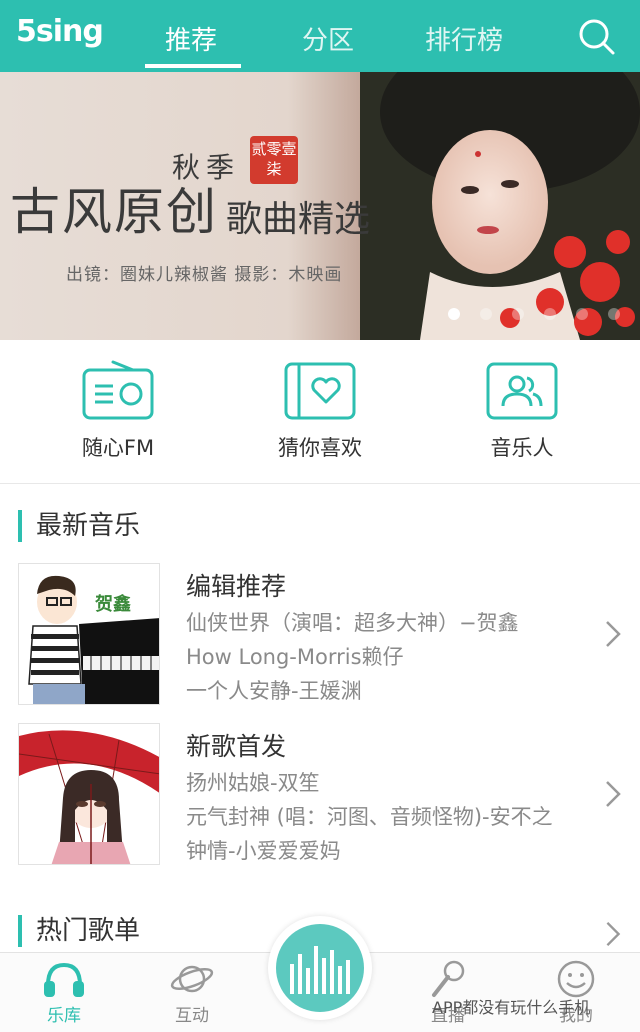 The image size is (640, 1032). What do you see at coordinates (298, 219) in the screenshot?
I see `banner-title-sub: 歌曲精选` at bounding box center [298, 219].